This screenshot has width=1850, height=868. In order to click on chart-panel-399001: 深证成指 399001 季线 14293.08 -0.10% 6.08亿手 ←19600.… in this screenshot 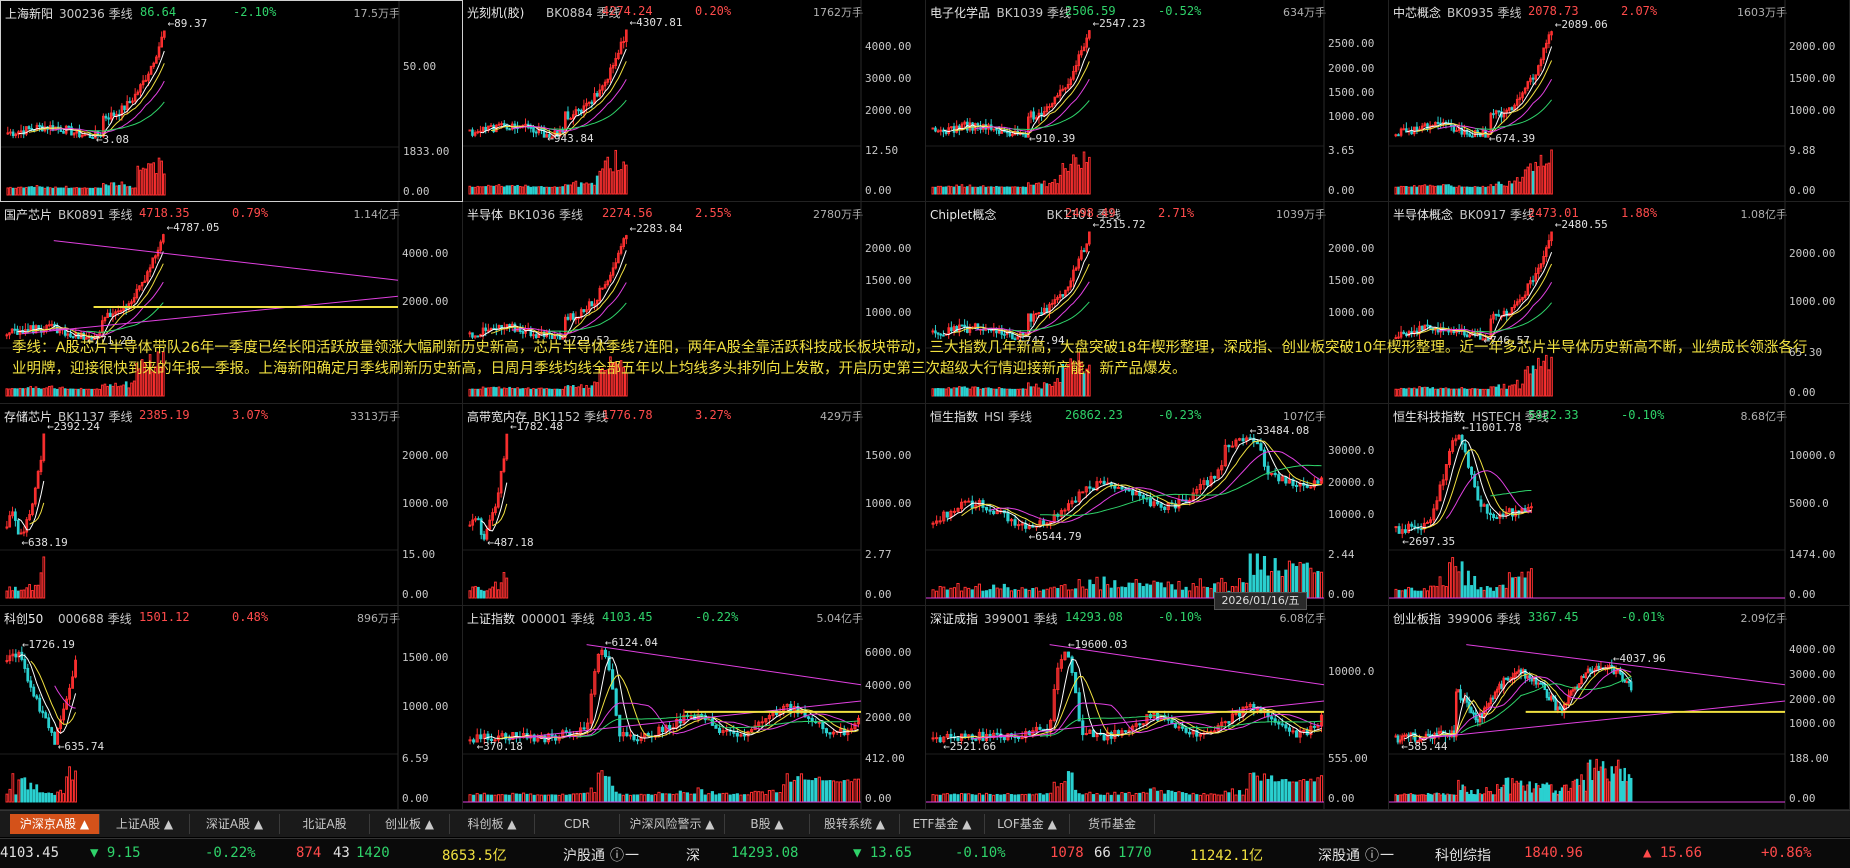, I will do `click(1157, 708)`.